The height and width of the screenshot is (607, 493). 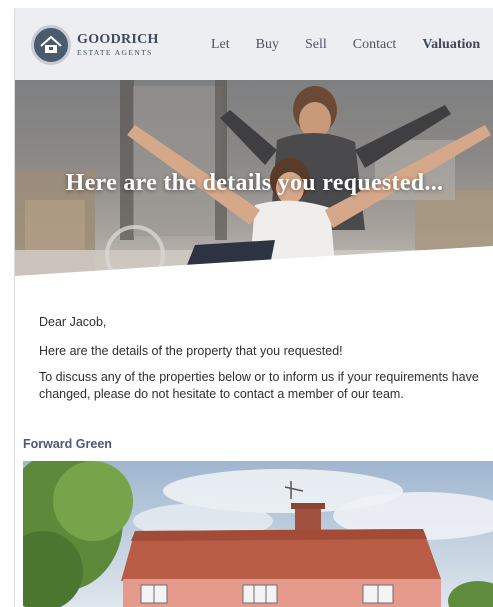 I want to click on nav-link-contact: Contact, so click(x=375, y=45).